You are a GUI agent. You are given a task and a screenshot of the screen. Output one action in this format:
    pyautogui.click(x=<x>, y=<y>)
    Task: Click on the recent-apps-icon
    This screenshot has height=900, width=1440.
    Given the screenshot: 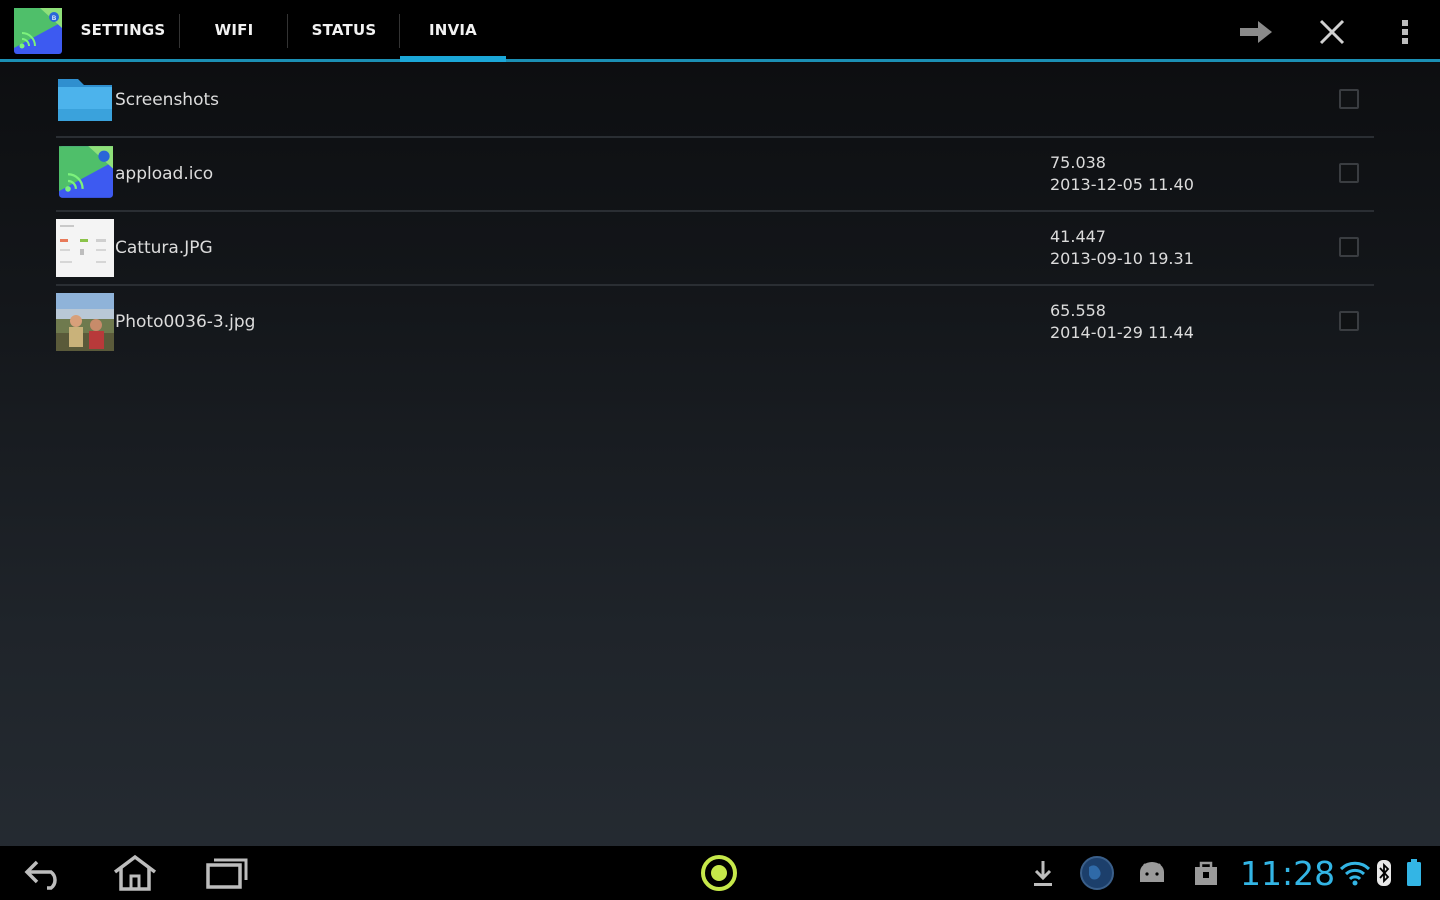 What is the action you would take?
    pyautogui.click(x=227, y=873)
    